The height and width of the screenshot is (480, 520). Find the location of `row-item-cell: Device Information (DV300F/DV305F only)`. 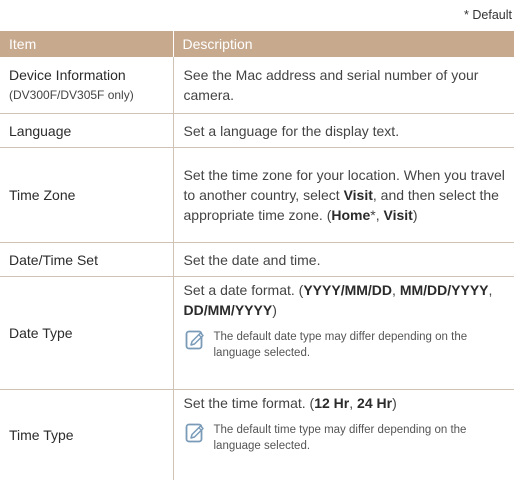

row-item-cell: Device Information (DV300F/DV305F only) is located at coordinates (86, 85).